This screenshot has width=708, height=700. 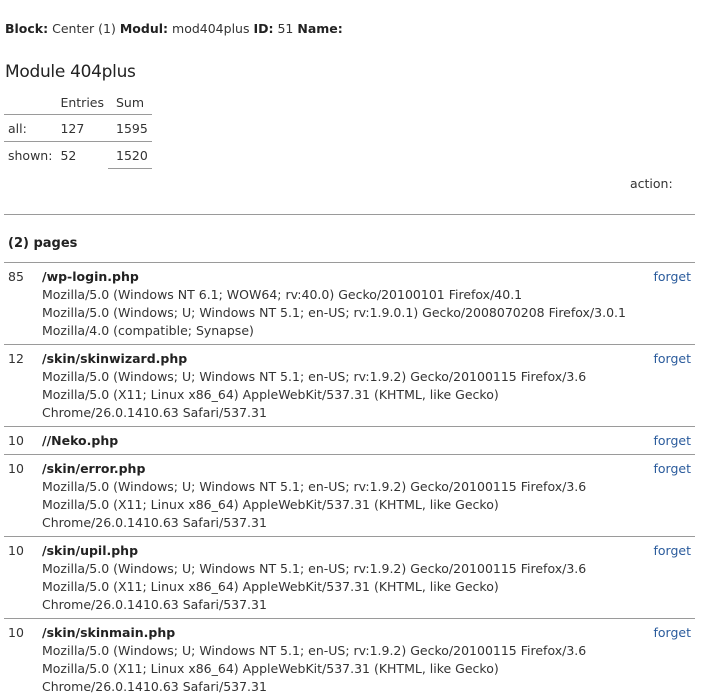 What do you see at coordinates (337, 441) in the screenshot?
I see `page-entry-body: //Neko.php` at bounding box center [337, 441].